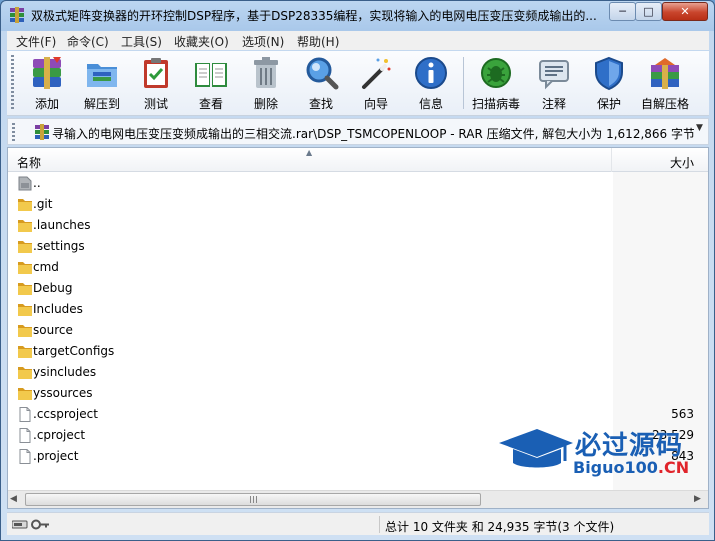  What do you see at coordinates (37, 183) in the screenshot?
I see `file-name: ..` at bounding box center [37, 183].